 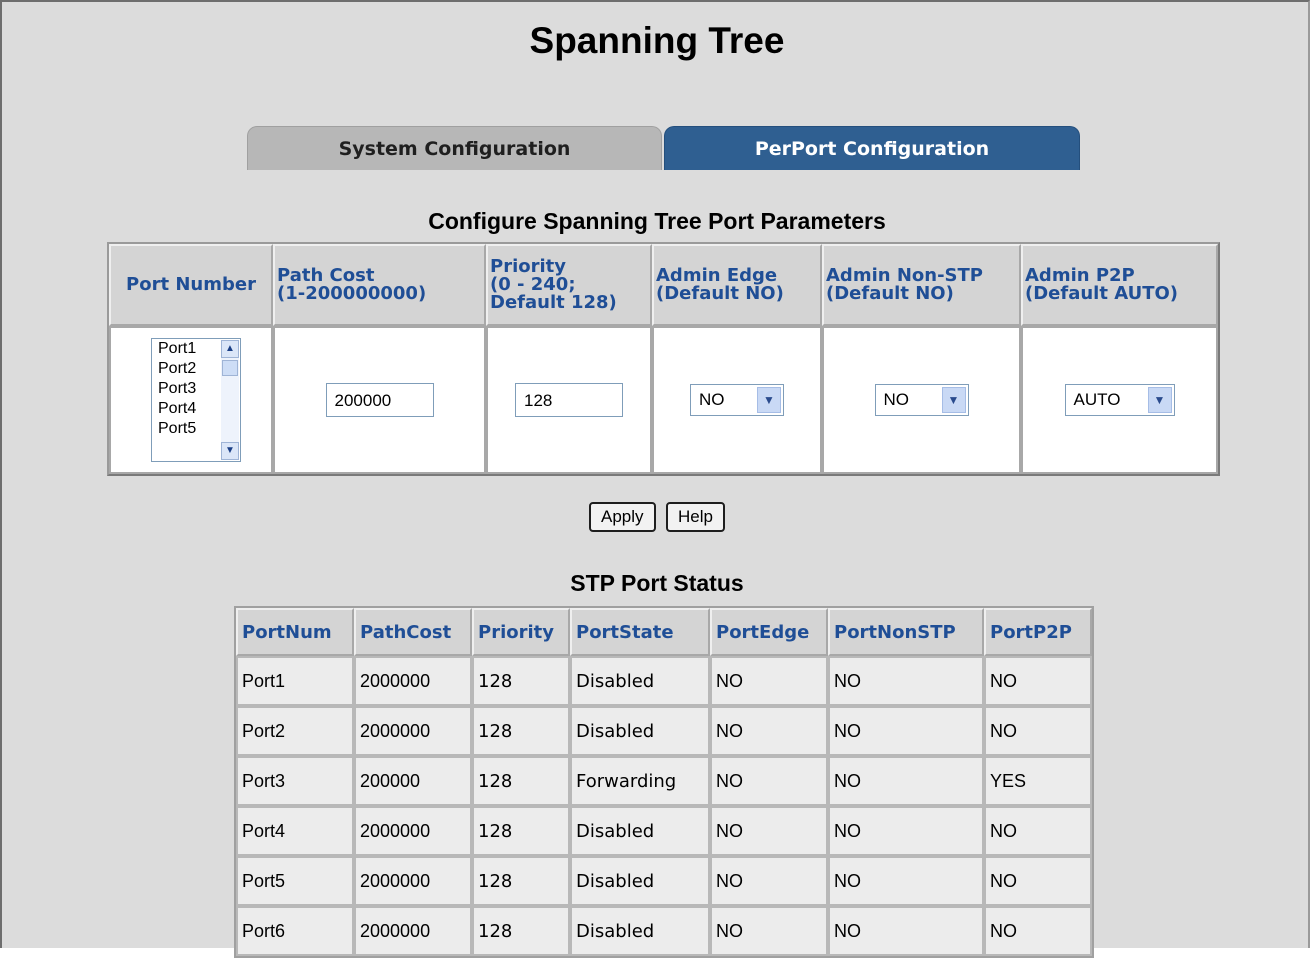 What do you see at coordinates (295, 681) in the screenshot?
I see `table-cell: Port1` at bounding box center [295, 681].